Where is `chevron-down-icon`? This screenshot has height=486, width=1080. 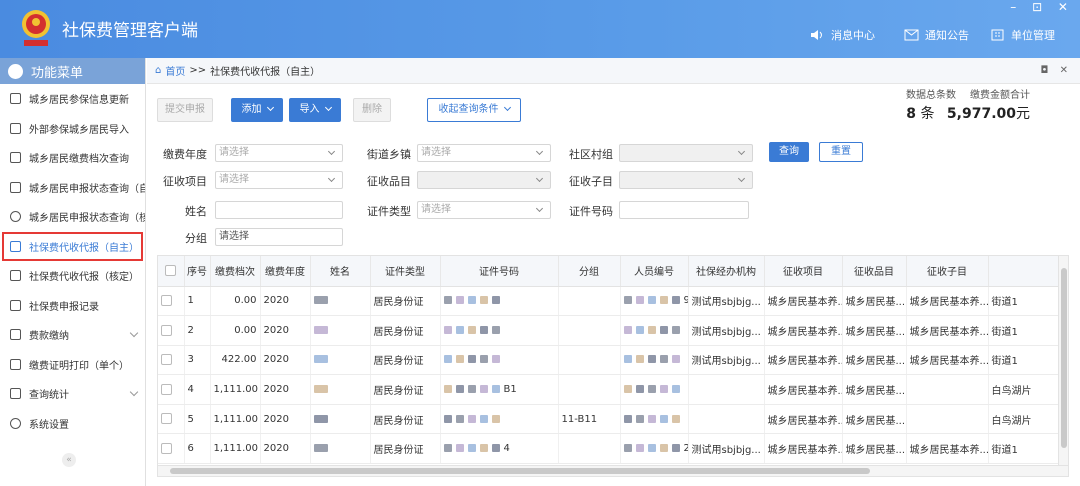 chevron-down-icon is located at coordinates (331, 178).